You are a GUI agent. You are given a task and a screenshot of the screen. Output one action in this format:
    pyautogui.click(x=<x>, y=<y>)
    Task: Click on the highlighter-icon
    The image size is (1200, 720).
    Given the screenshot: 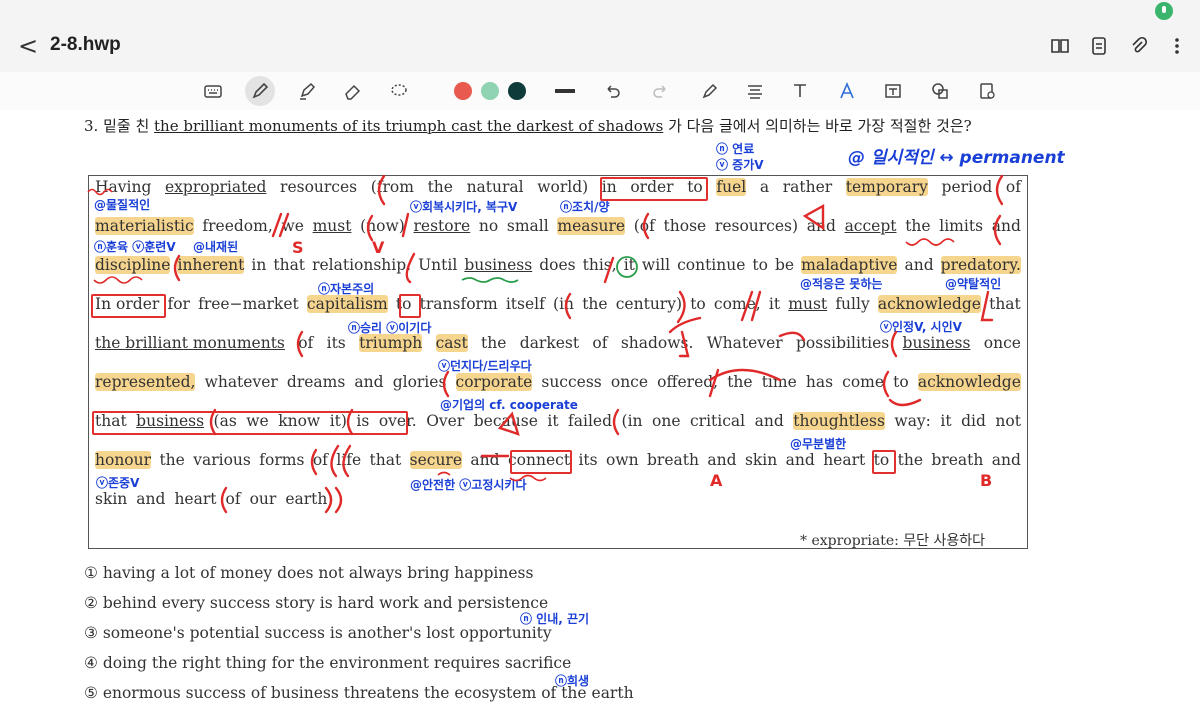 What is the action you would take?
    pyautogui.click(x=307, y=91)
    